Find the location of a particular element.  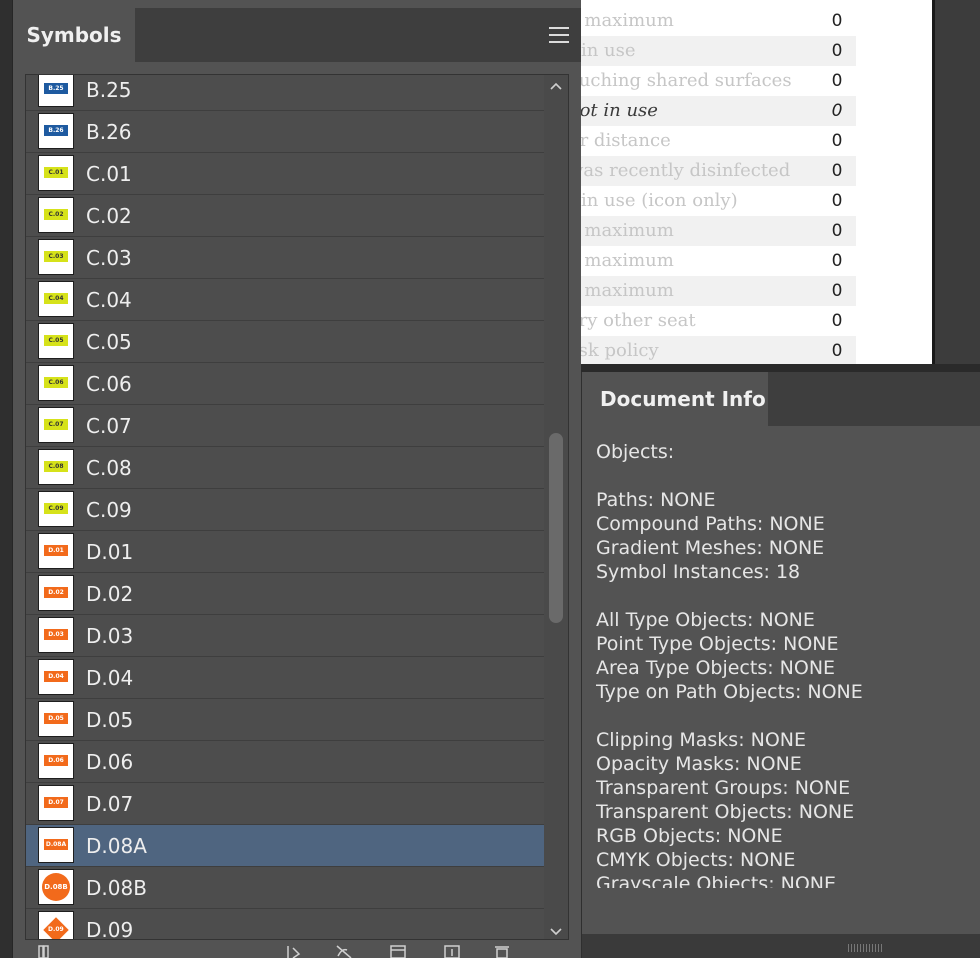

document-info-line: Clipping Masks: NONE is located at coordinates (701, 740).